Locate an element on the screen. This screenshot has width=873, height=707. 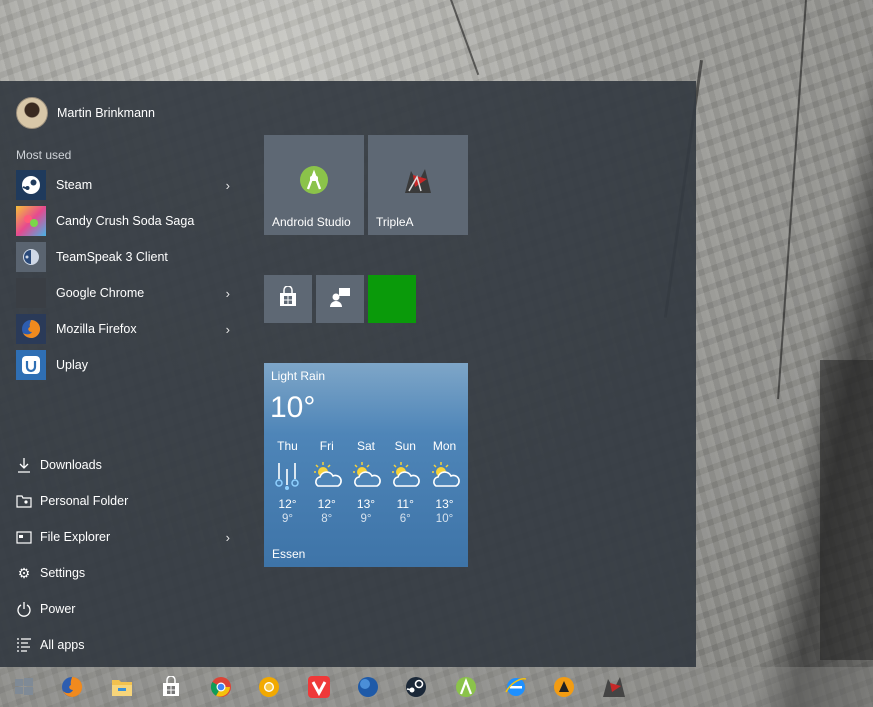
personal-folder-icon is located at coordinates (24, 501).